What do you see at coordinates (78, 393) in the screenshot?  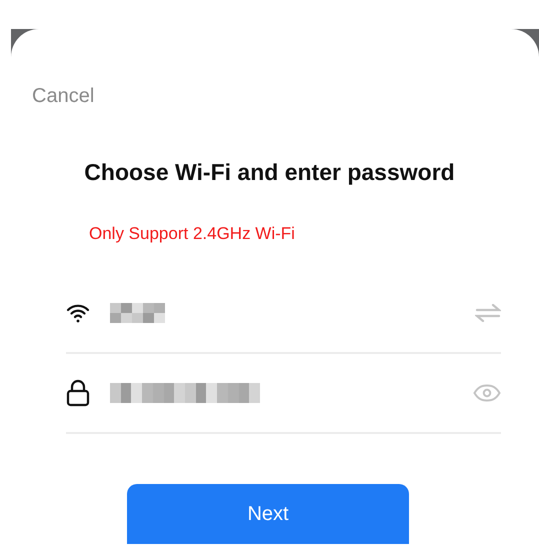 I see `lock-icon` at bounding box center [78, 393].